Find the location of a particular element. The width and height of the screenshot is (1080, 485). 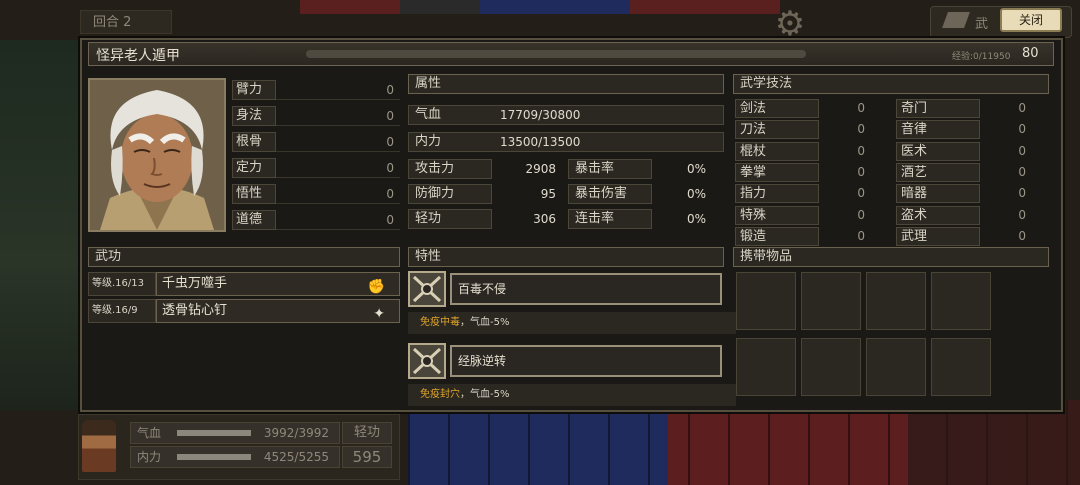

top-right-button-label: 武 is located at coordinates (982, 24).